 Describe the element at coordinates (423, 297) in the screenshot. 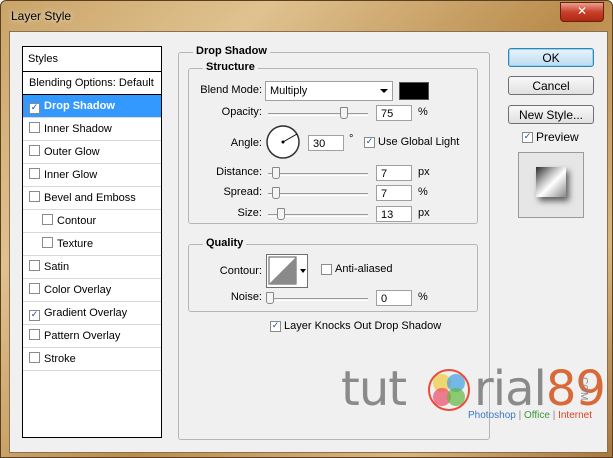

I see `noise-unit: %` at that location.